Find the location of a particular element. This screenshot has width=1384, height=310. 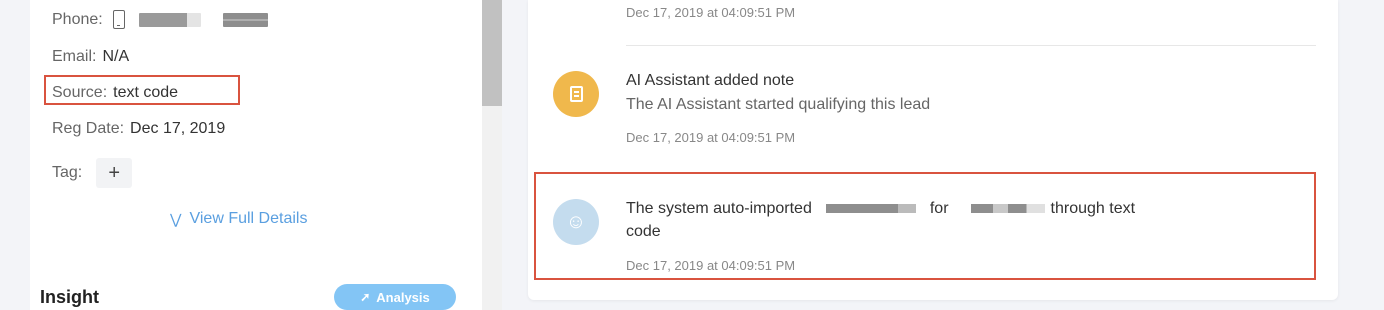

insight-heading: Insight is located at coordinates (69, 297).